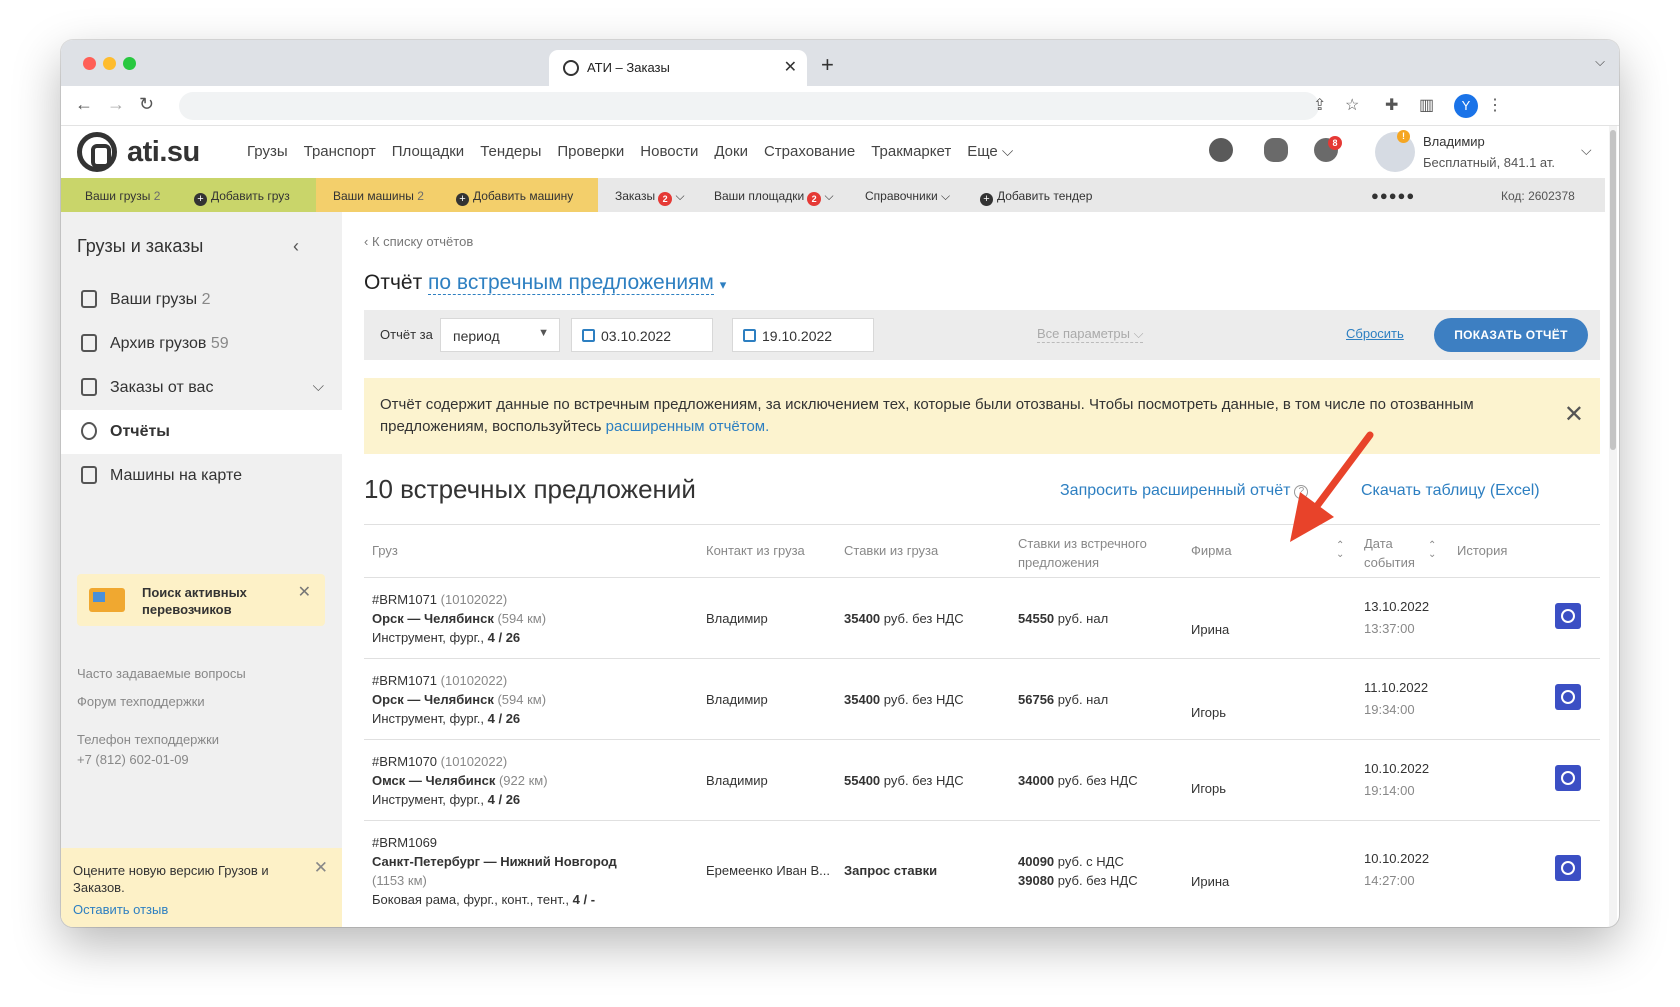 The image size is (1680, 1007). Describe the element at coordinates (904, 618) in the screenshot. I see `cargo-rate-line: 35400 руб. без НДС` at that location.